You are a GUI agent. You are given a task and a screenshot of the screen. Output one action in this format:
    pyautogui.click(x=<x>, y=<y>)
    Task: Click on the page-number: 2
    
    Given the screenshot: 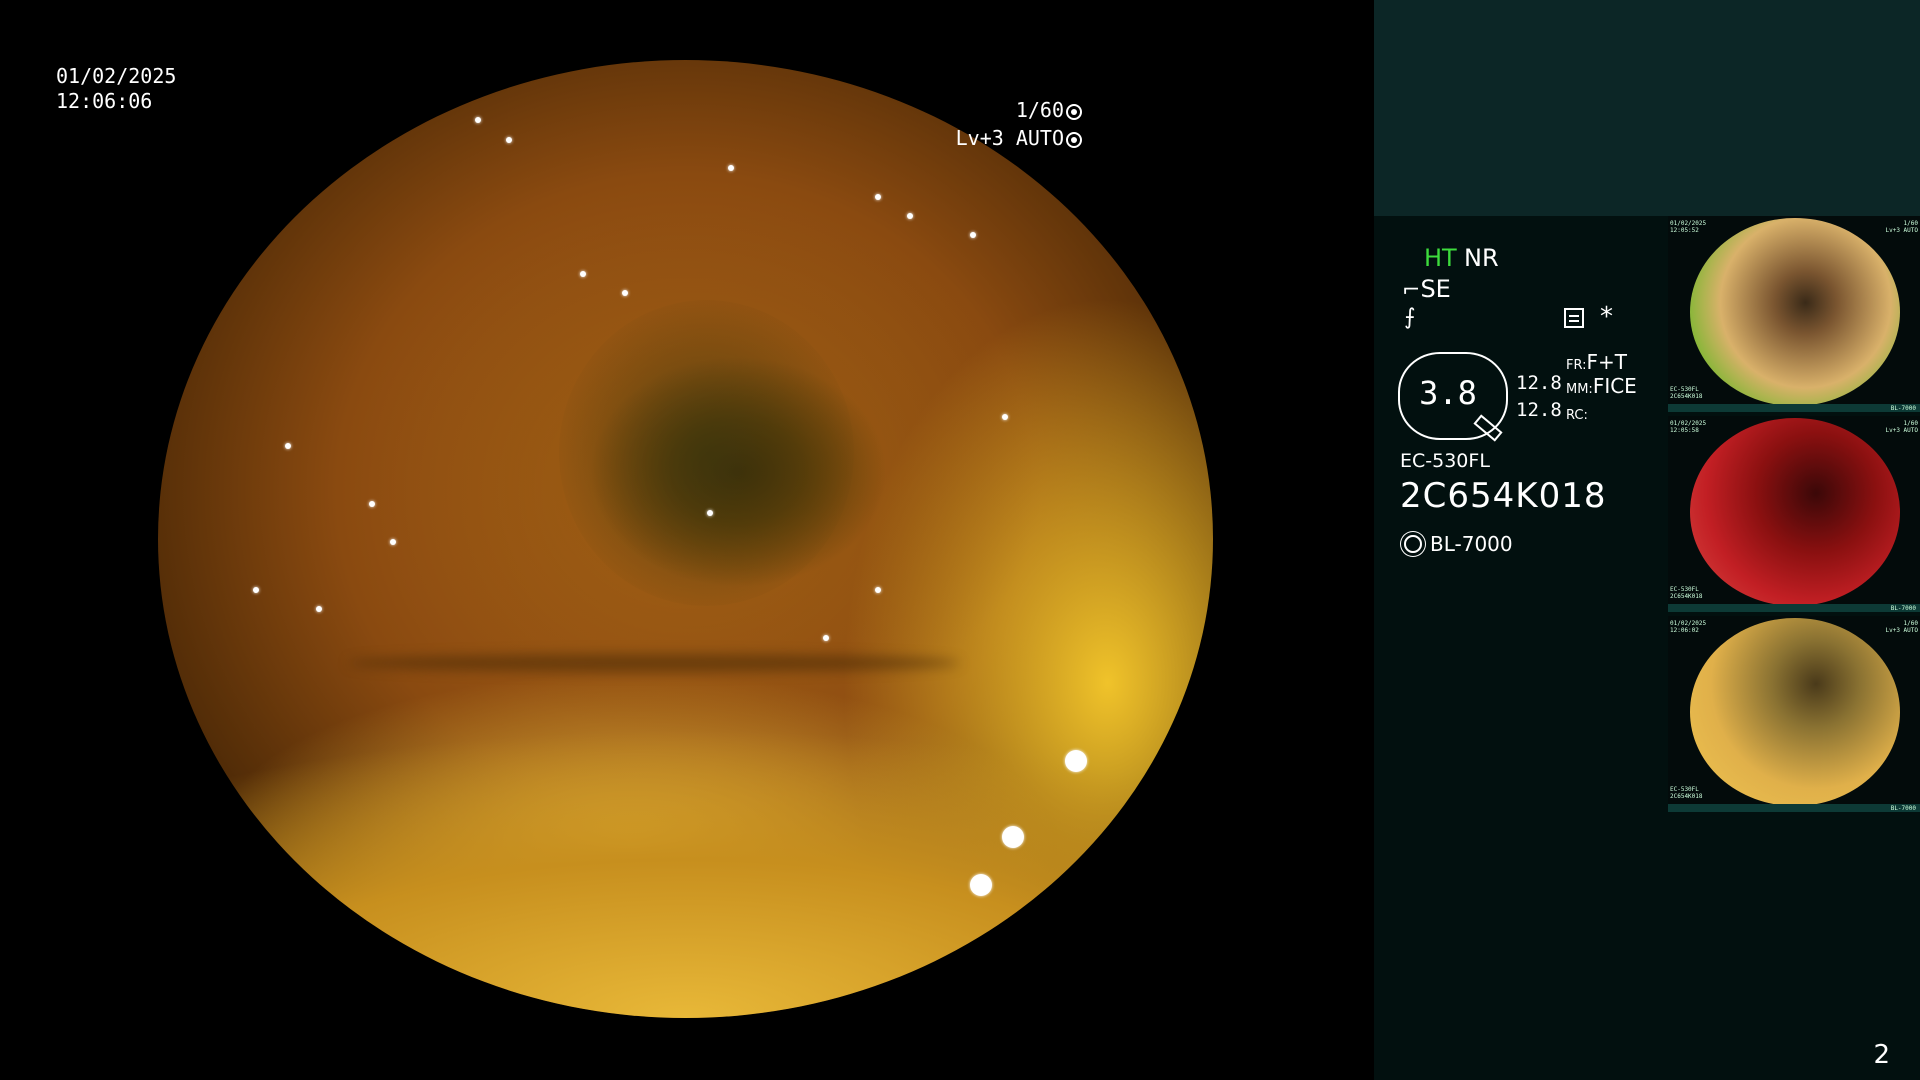 What is the action you would take?
    pyautogui.click(x=1881, y=1055)
    